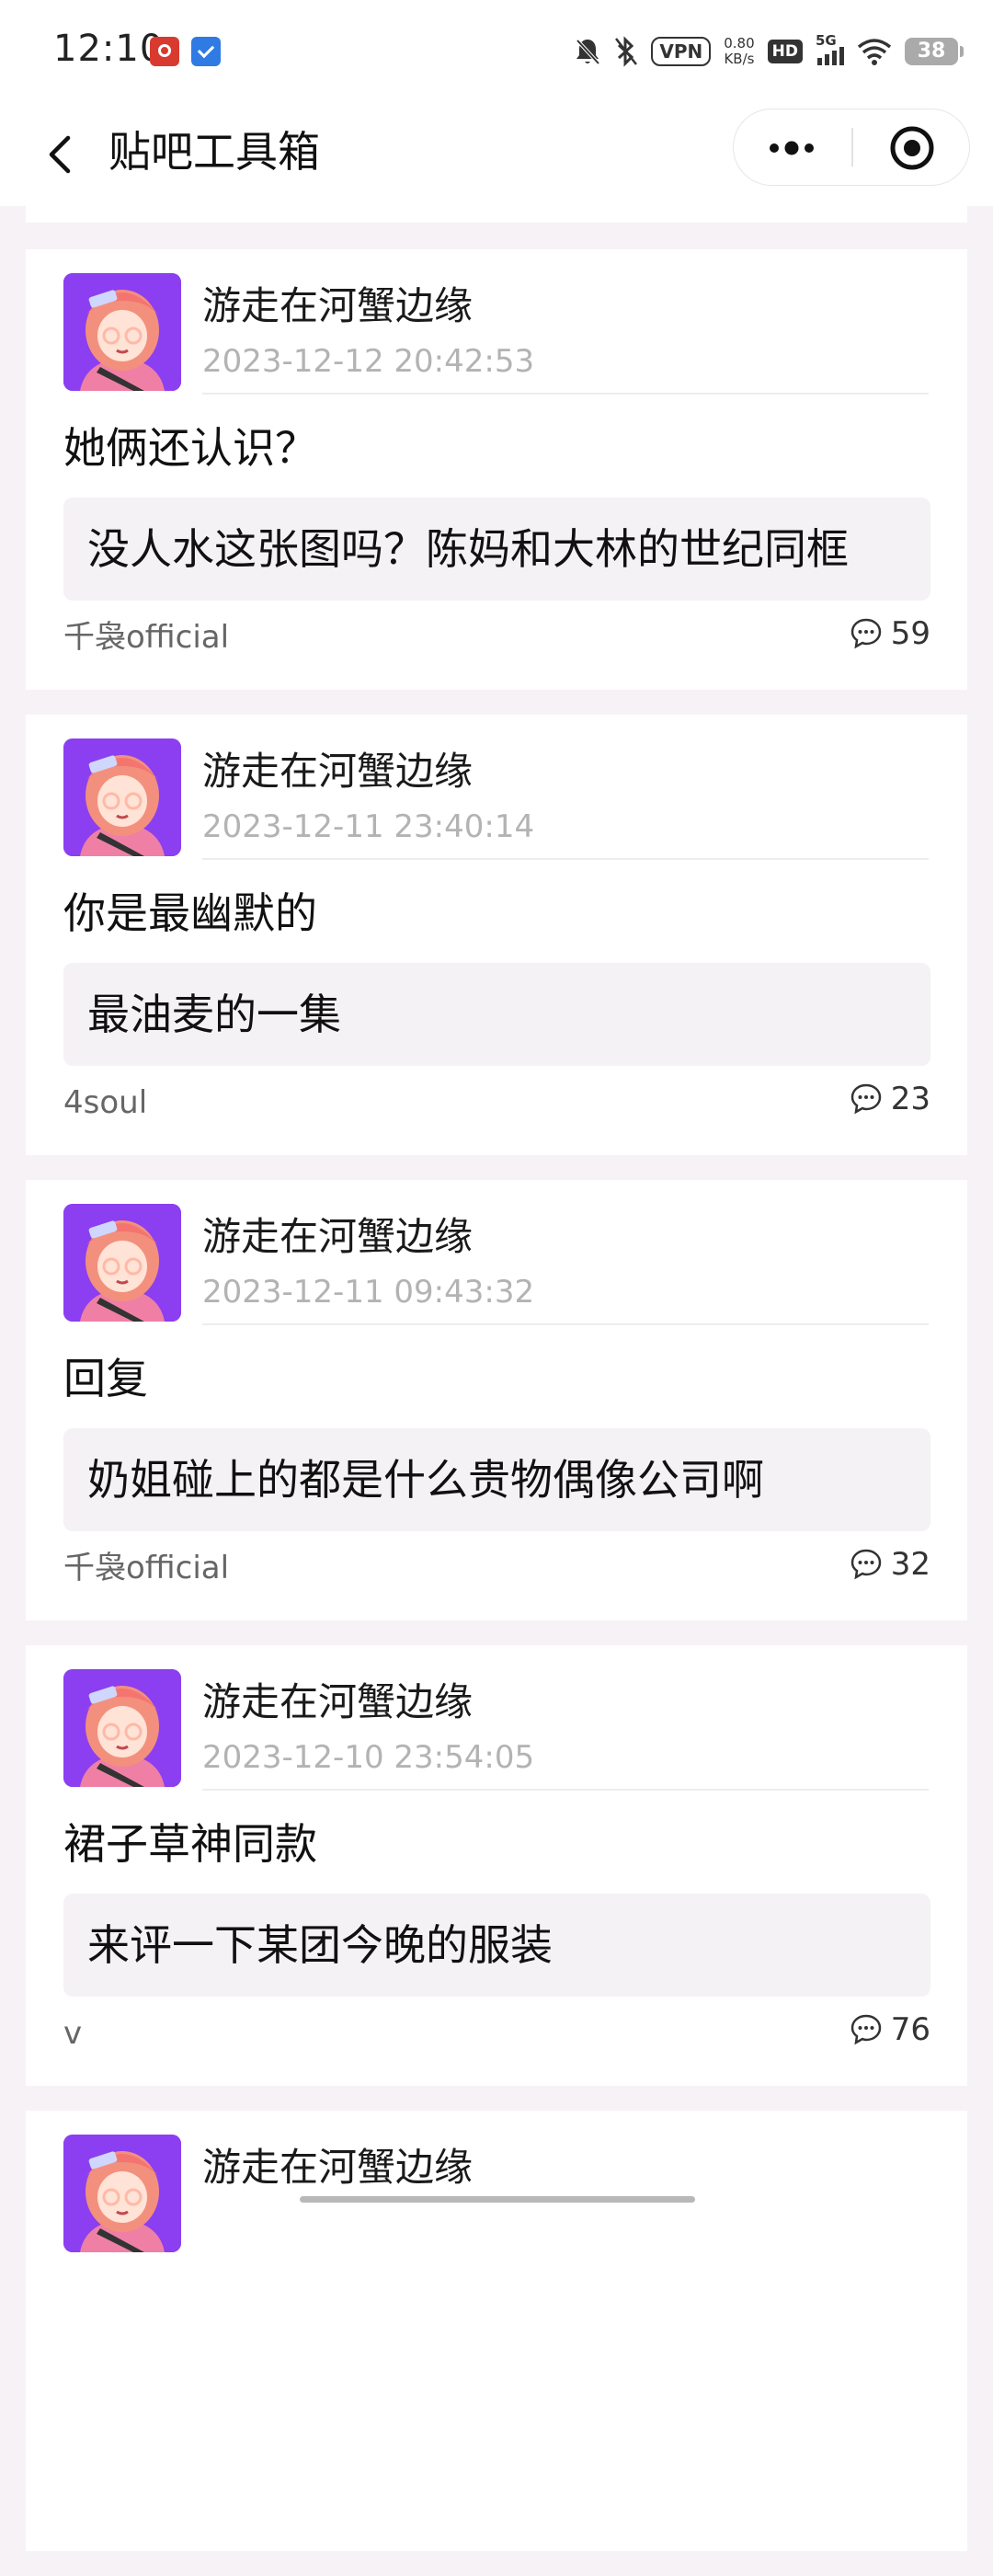 Image resolution: width=993 pixels, height=2576 pixels. Describe the element at coordinates (739, 59) in the screenshot. I see `network-speed-unit: KB/s` at that location.